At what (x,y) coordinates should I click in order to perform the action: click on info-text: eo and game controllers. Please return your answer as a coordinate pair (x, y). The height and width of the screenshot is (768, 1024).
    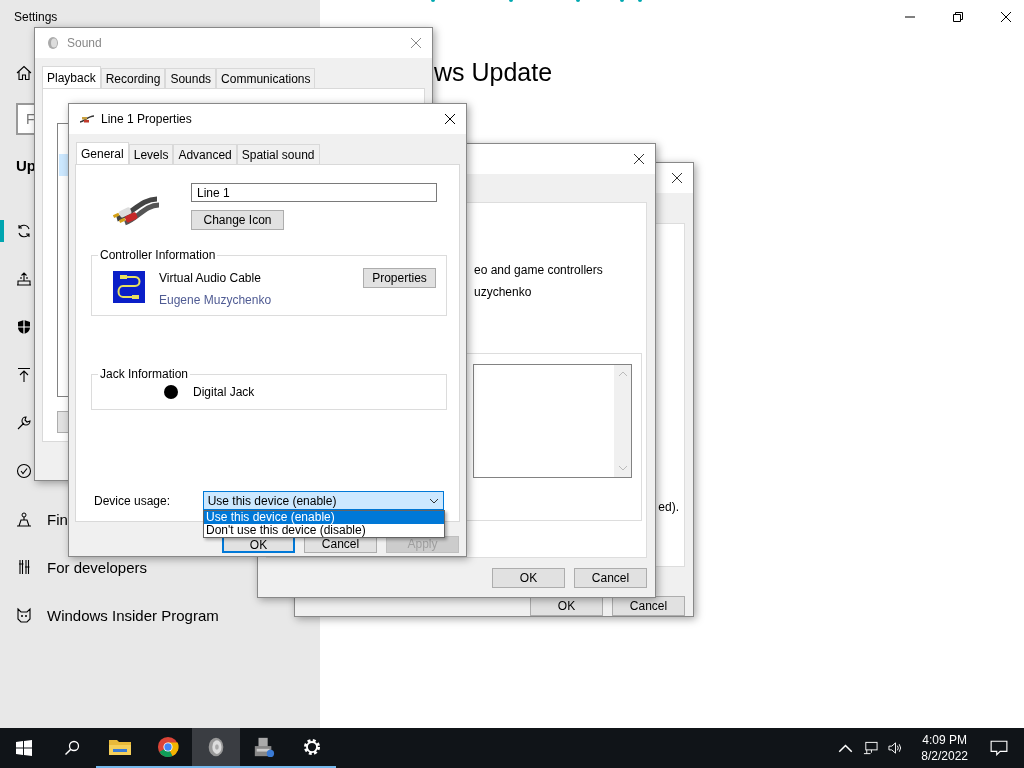
    Looking at the image, I should click on (539, 271).